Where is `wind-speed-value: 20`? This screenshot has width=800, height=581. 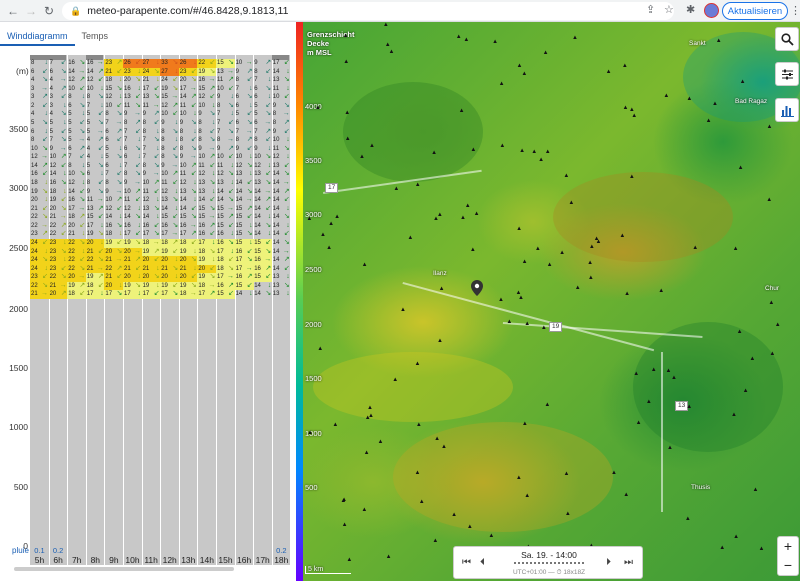 wind-speed-value: 20 is located at coordinates (109, 251).